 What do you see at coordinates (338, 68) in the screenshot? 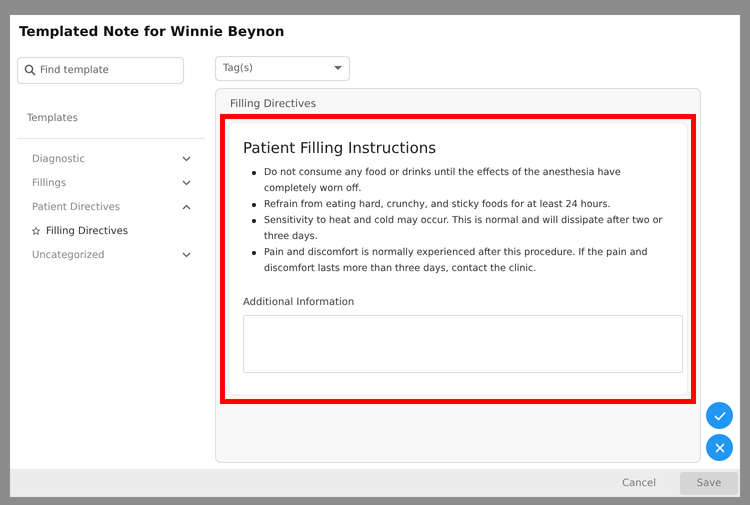
I see `caret-icon` at bounding box center [338, 68].